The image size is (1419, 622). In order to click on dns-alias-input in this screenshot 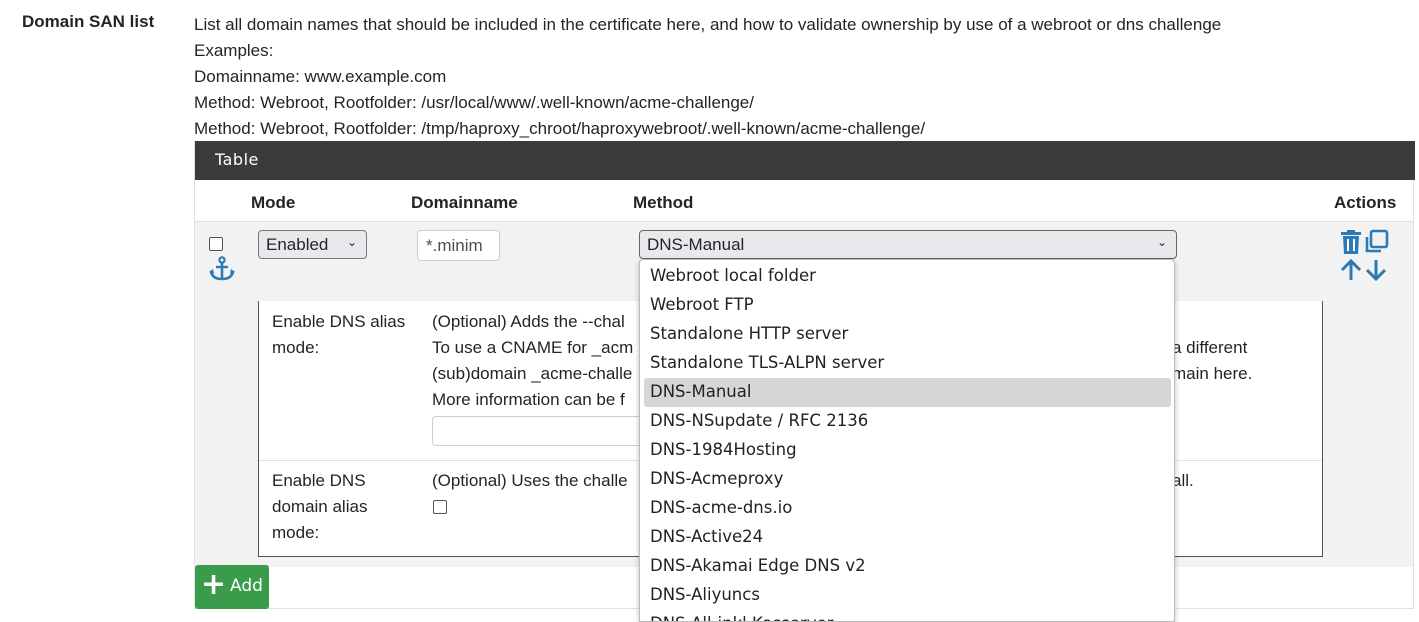, I will do `click(542, 431)`.